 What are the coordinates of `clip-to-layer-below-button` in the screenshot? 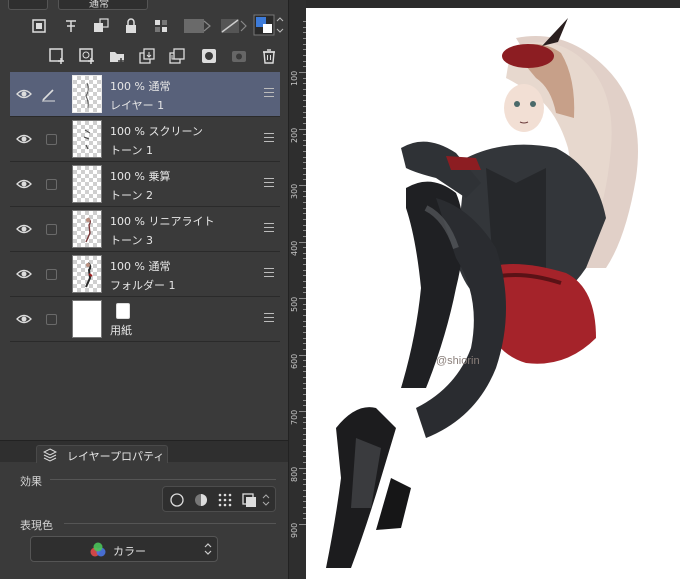 It's located at (71, 26).